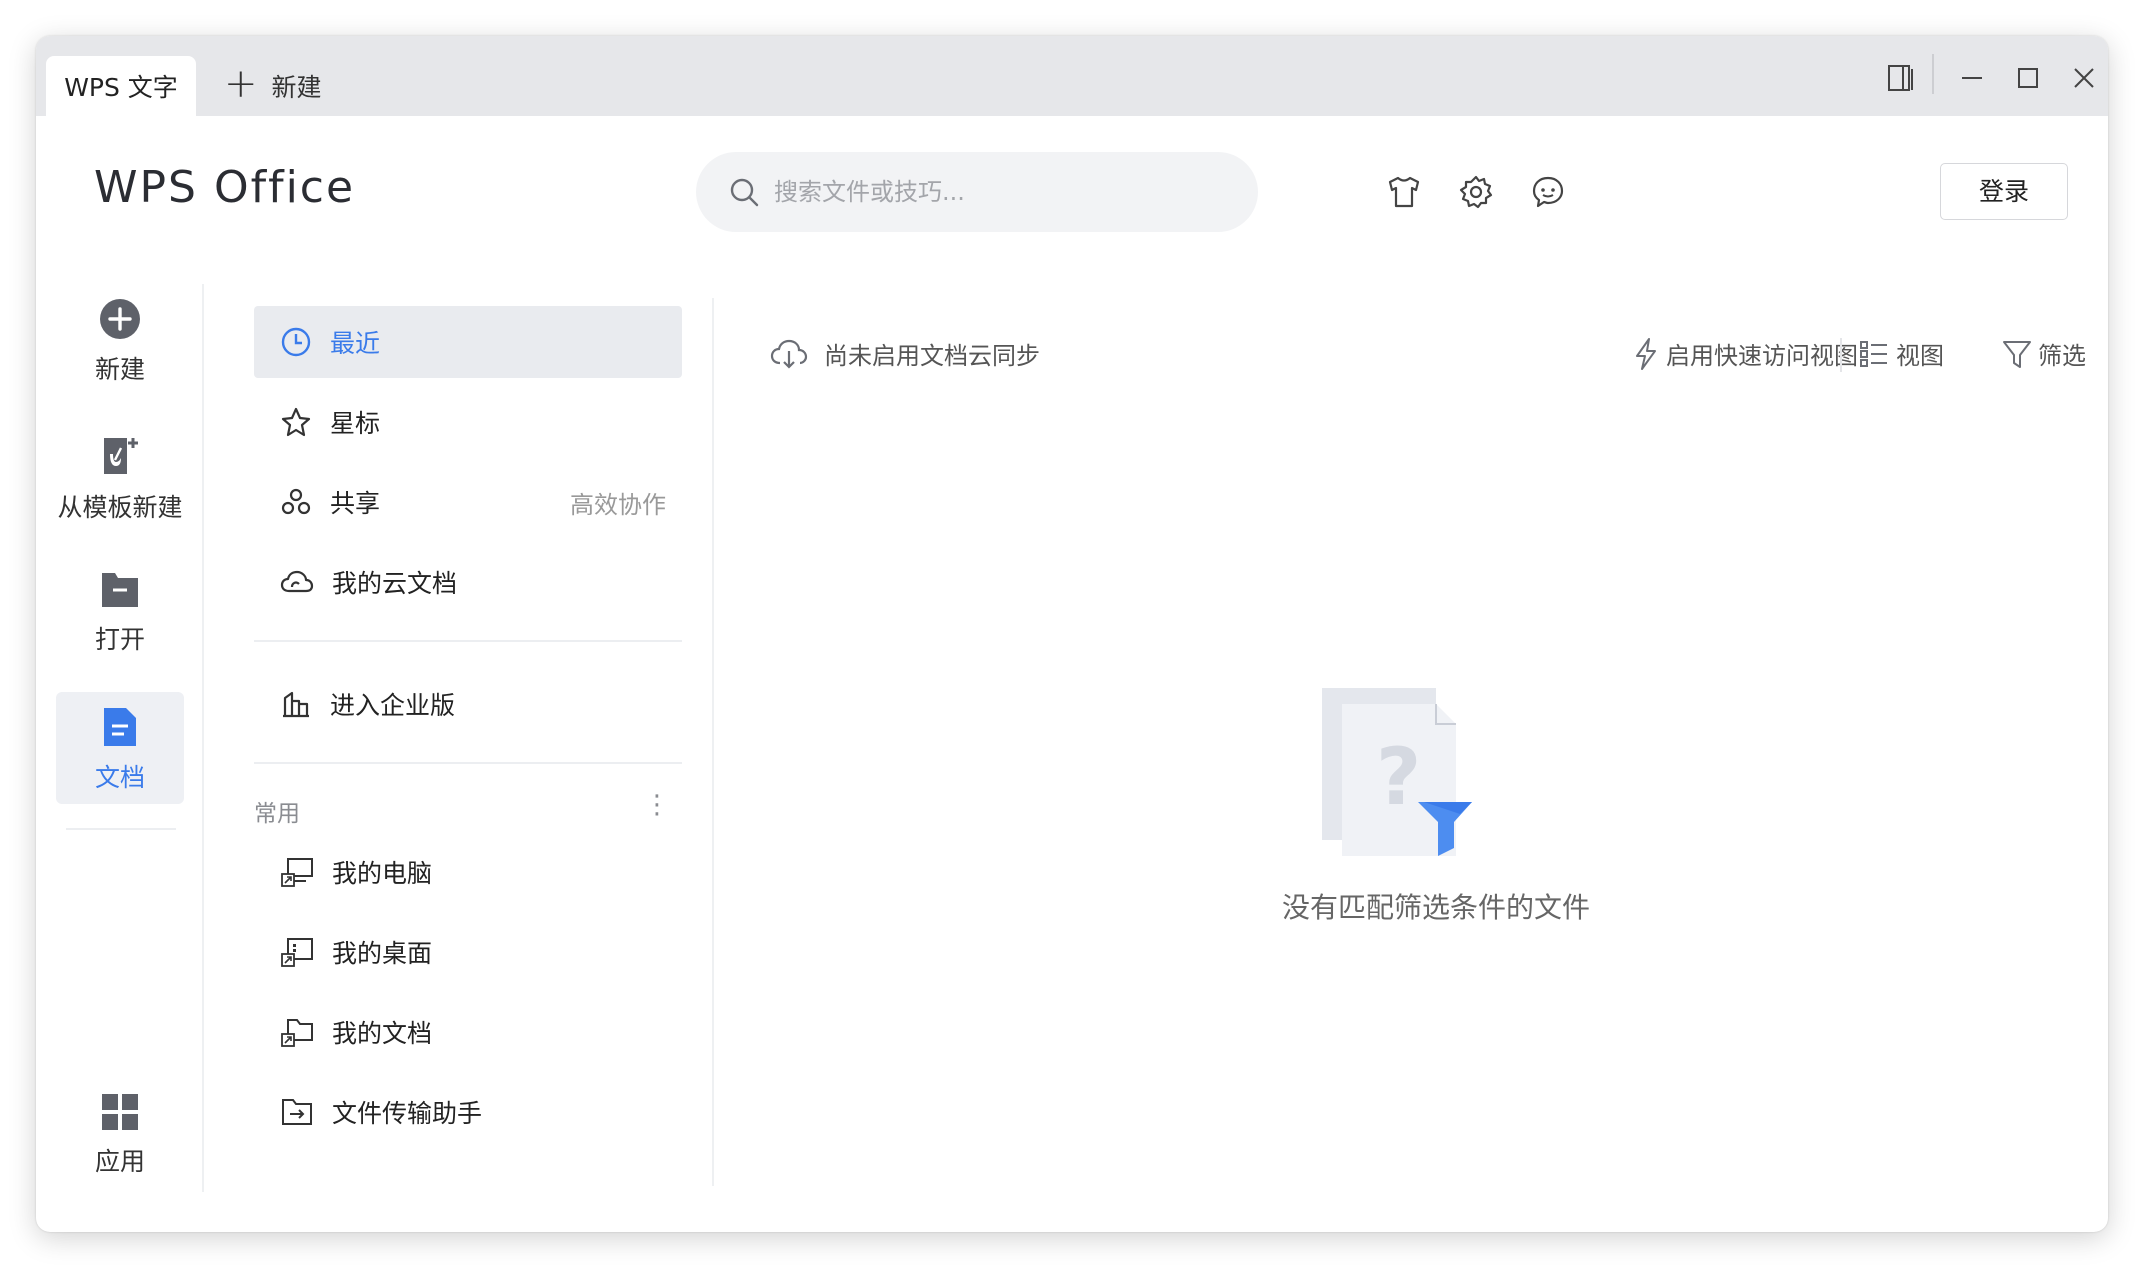 This screenshot has width=2144, height=1268. Describe the element at coordinates (119, 369) in the screenshot. I see `rail-item-label: 新建` at that location.